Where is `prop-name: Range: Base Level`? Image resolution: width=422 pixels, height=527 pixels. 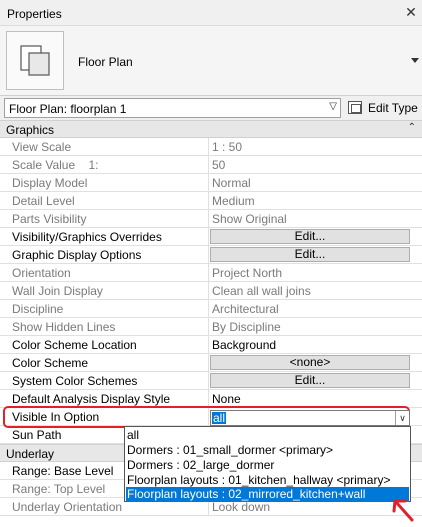
prop-name: Range: Base Level is located at coordinates (63, 471).